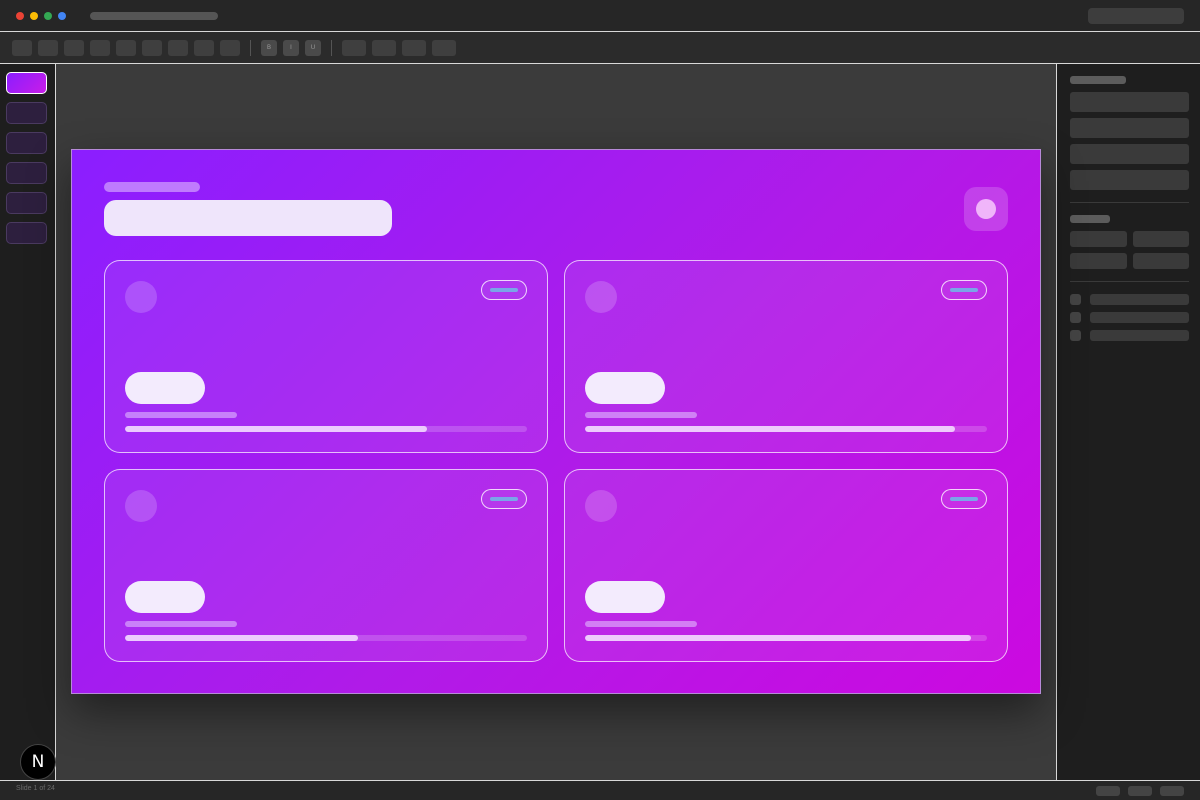 The image size is (1200, 800). Describe the element at coordinates (152, 187) in the screenshot. I see `slide-eyebrow-placeholder` at that location.